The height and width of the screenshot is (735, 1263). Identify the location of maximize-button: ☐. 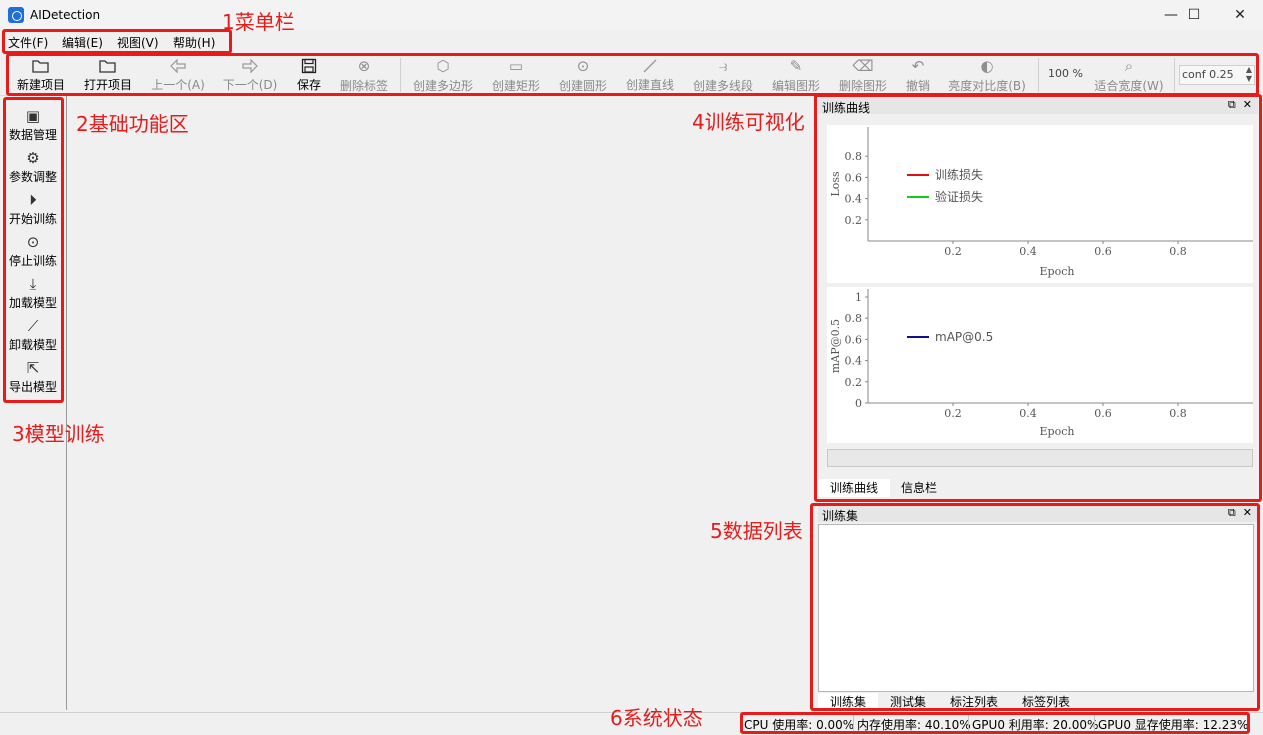
(1194, 15).